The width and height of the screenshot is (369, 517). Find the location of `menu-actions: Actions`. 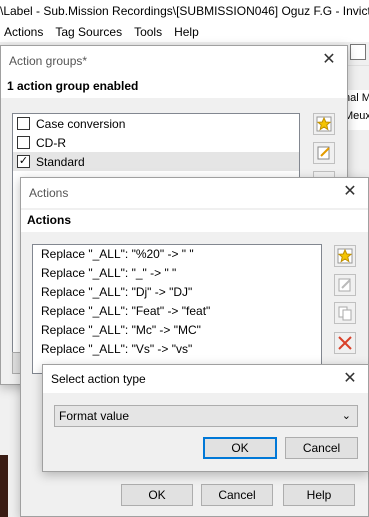

menu-actions: Actions is located at coordinates (25, 32).